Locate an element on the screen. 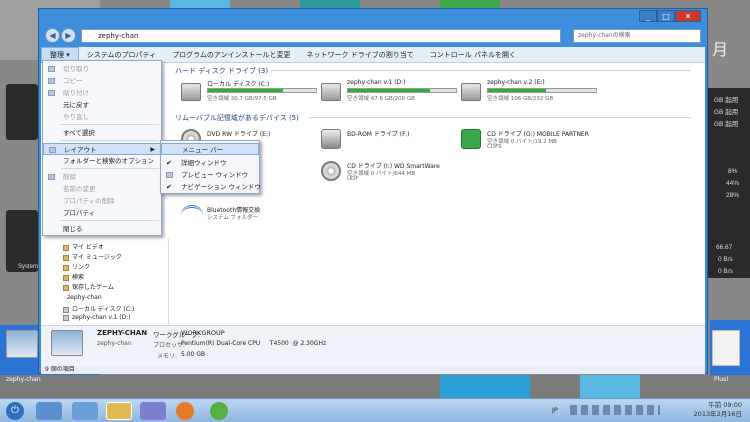 The image size is (750, 422). nav-item: マイ ビデオ is located at coordinates (83, 246).